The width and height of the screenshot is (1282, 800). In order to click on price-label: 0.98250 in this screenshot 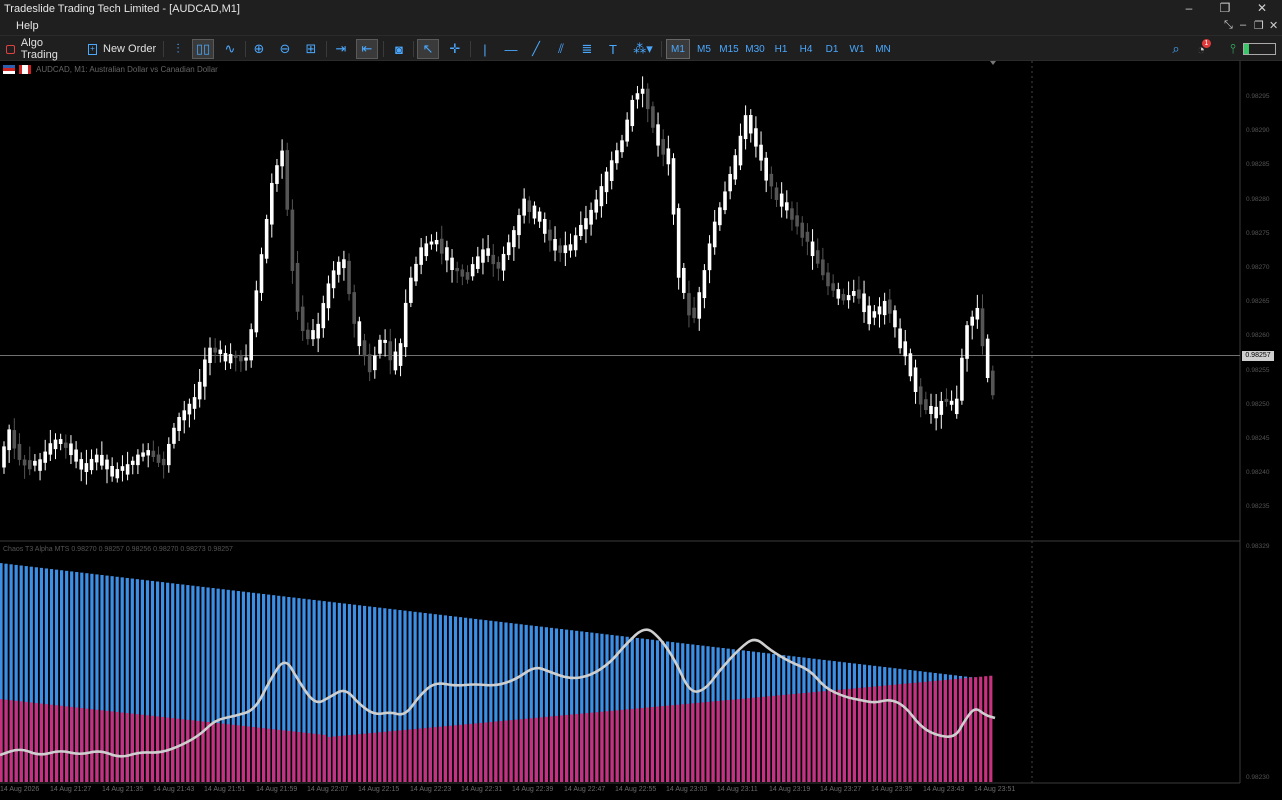, I will do `click(1258, 404)`.